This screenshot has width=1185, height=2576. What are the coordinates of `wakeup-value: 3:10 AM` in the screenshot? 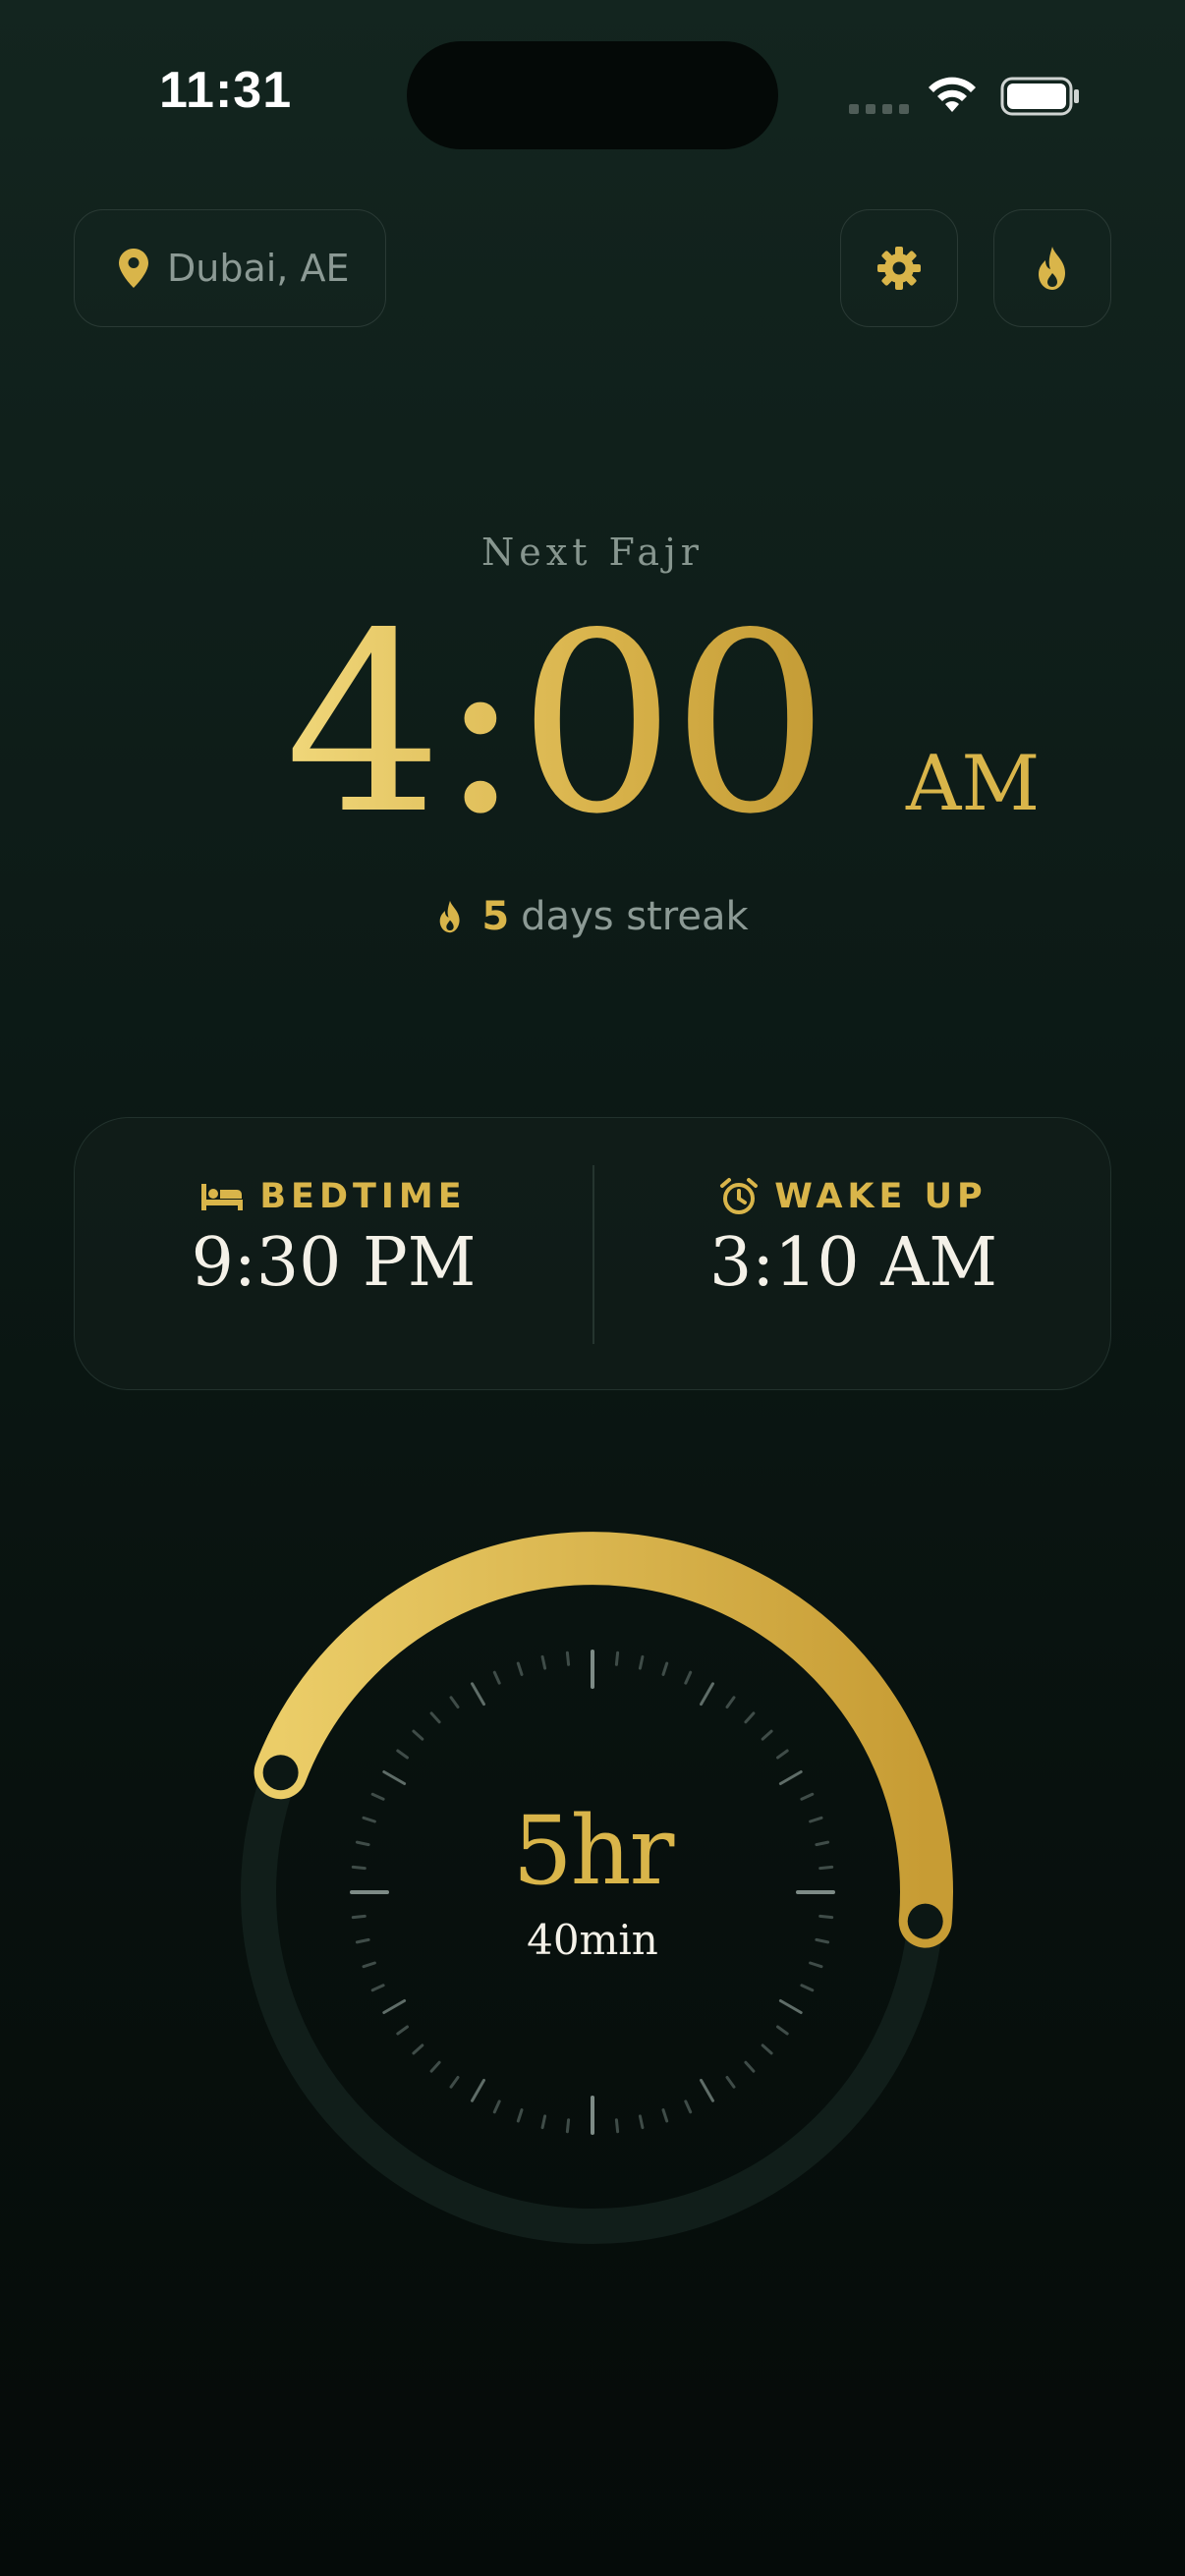 It's located at (853, 1263).